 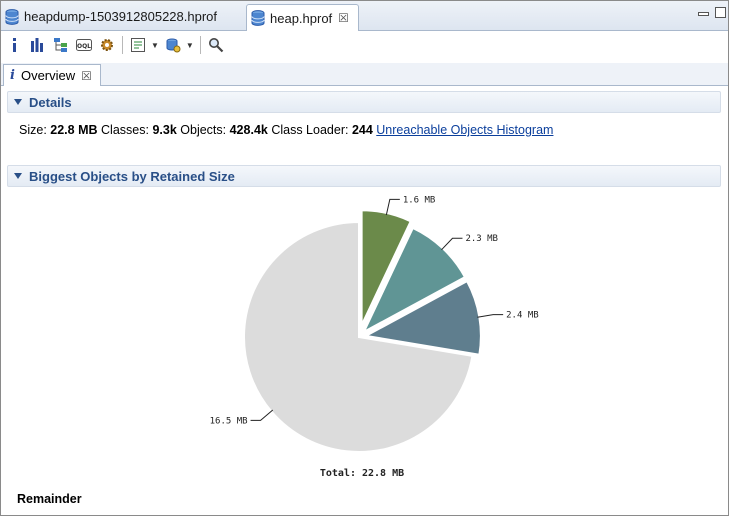 I want to click on dominator-tree-icon, so click(x=60, y=45).